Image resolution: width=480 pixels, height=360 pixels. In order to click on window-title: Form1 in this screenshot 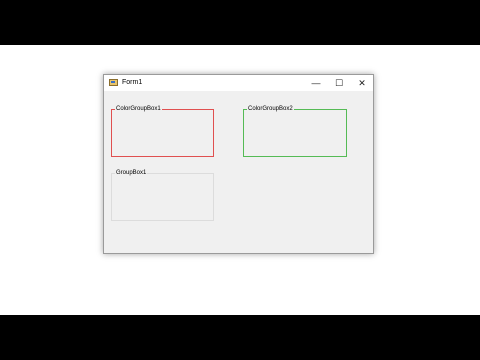, I will do `click(132, 82)`.